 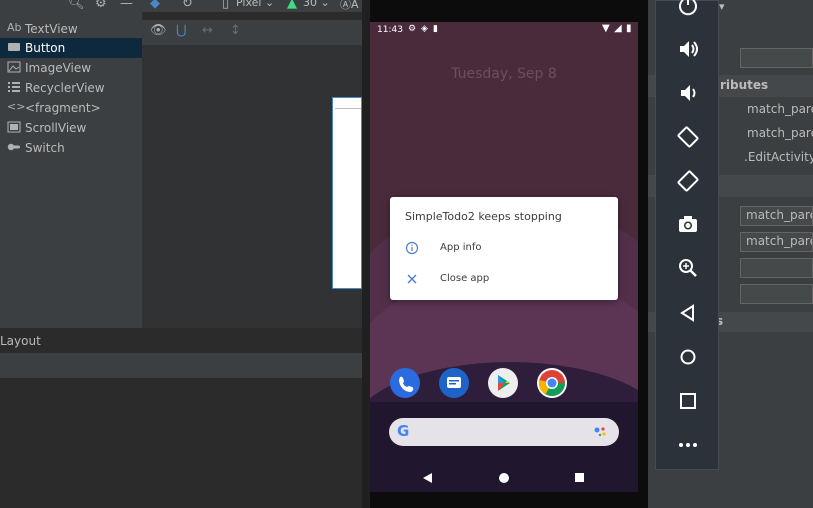 I want to click on scrollview-icon, so click(x=14, y=127).